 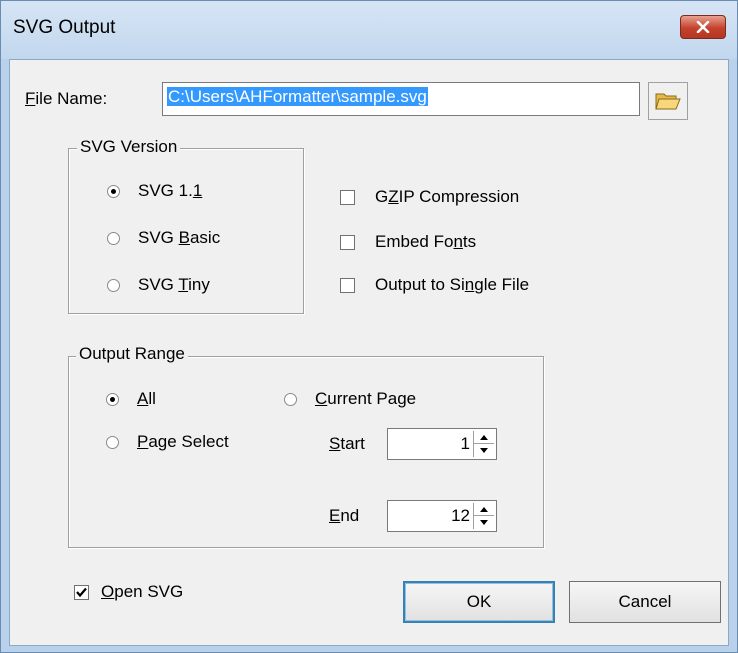 What do you see at coordinates (447, 196) in the screenshot?
I see `checkbox-gzip-label: GZIP Compression` at bounding box center [447, 196].